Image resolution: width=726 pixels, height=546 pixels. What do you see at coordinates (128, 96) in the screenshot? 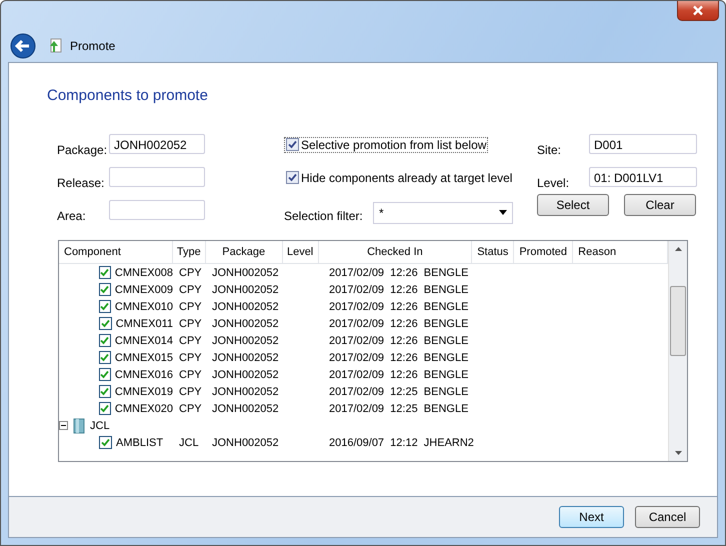
I see `page-heading: Components to promote` at bounding box center [128, 96].